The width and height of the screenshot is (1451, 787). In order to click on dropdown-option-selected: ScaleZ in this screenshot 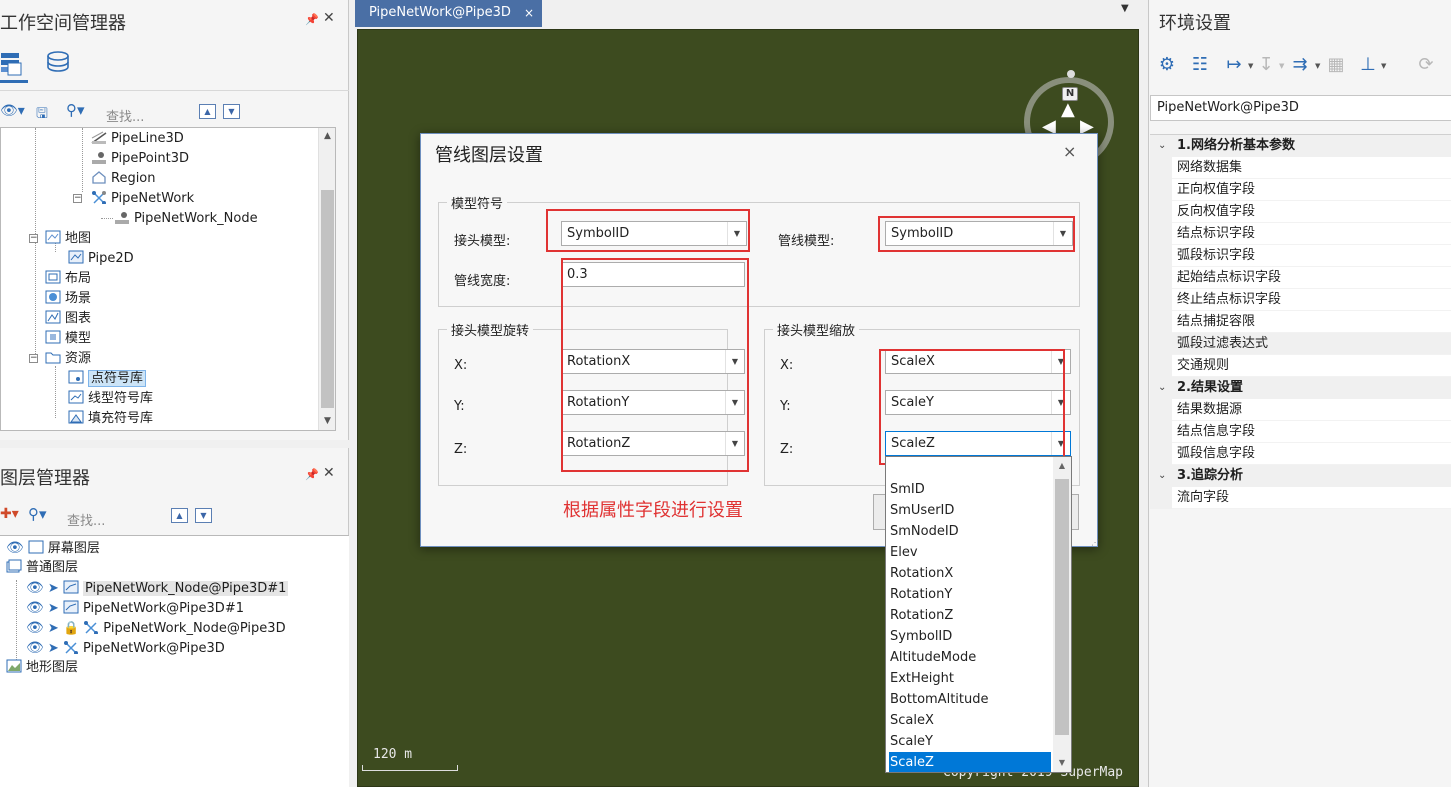, I will do `click(970, 762)`.